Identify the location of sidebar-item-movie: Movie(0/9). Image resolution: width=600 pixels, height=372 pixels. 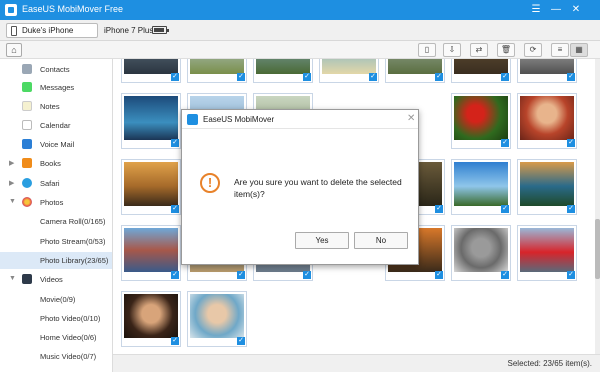
(56, 299).